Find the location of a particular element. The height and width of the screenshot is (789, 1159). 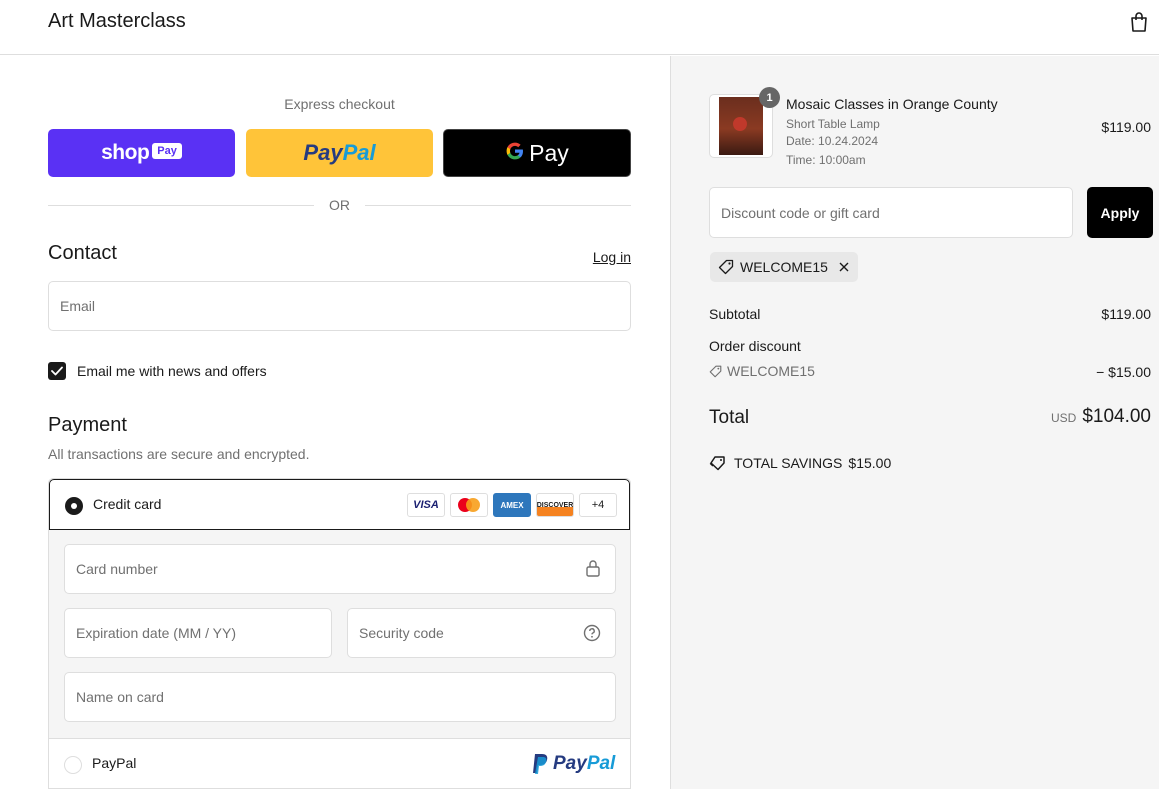

express-checkout-label: Express checkout is located at coordinates (339, 104).